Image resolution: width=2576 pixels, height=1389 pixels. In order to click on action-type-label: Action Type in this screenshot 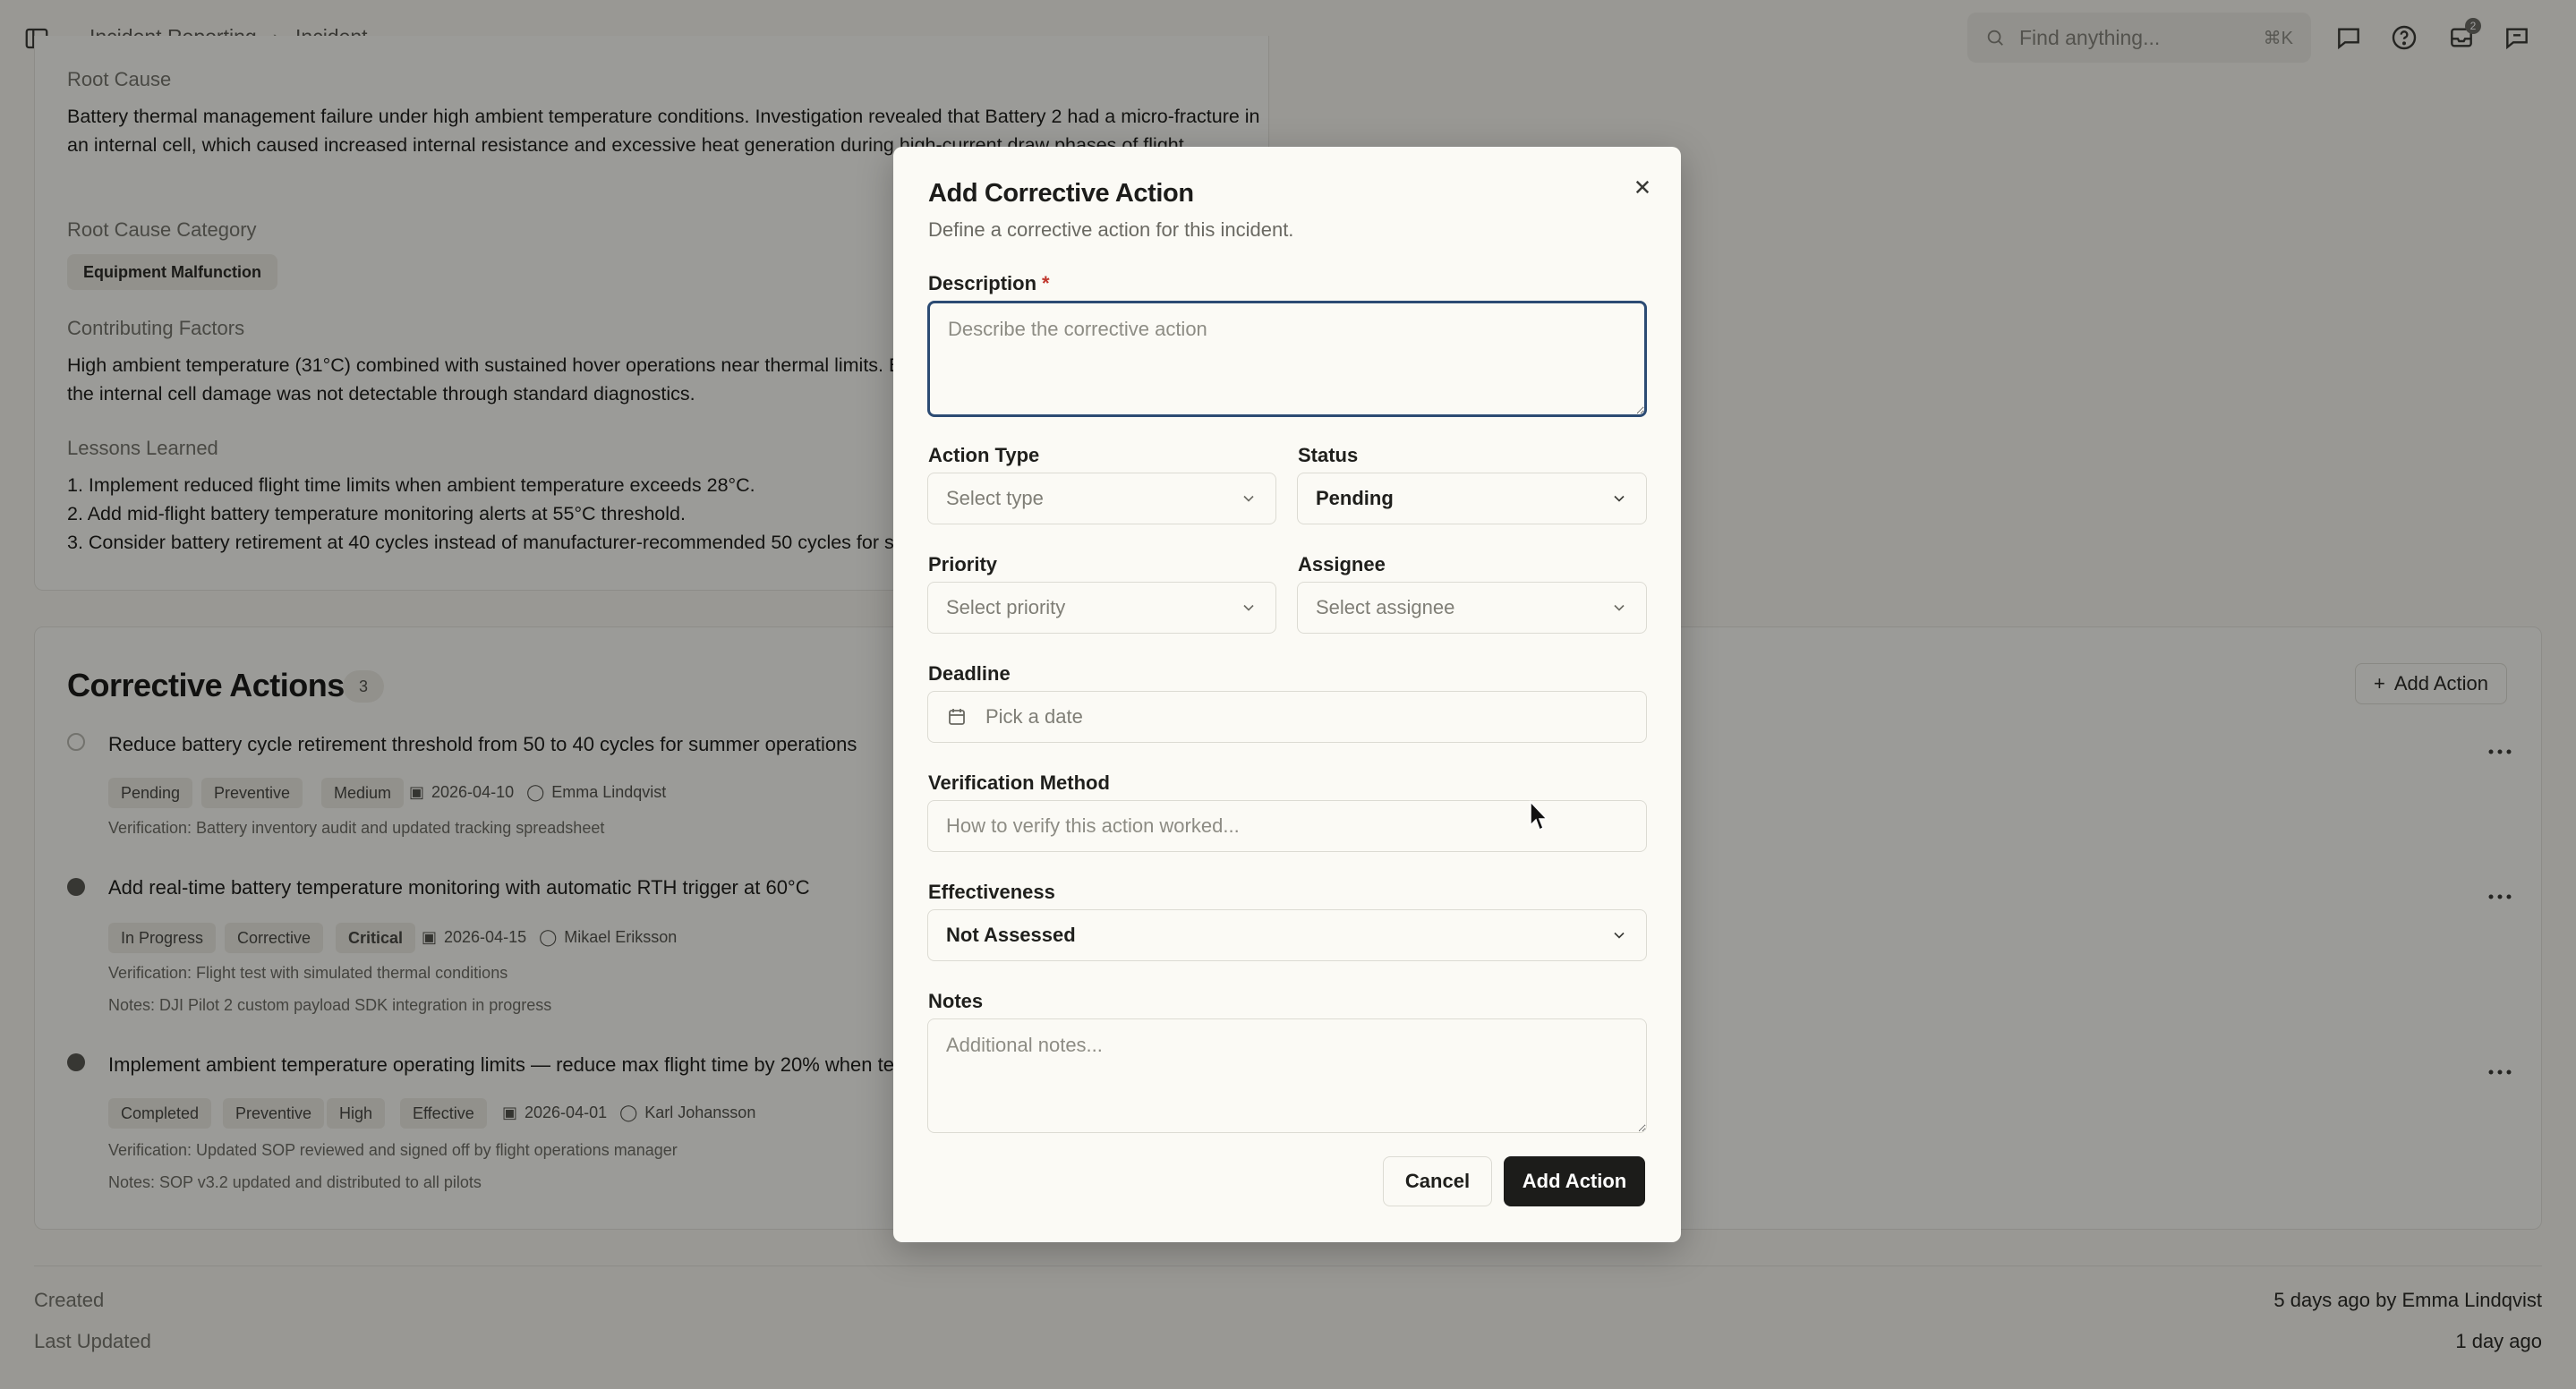, I will do `click(984, 455)`.